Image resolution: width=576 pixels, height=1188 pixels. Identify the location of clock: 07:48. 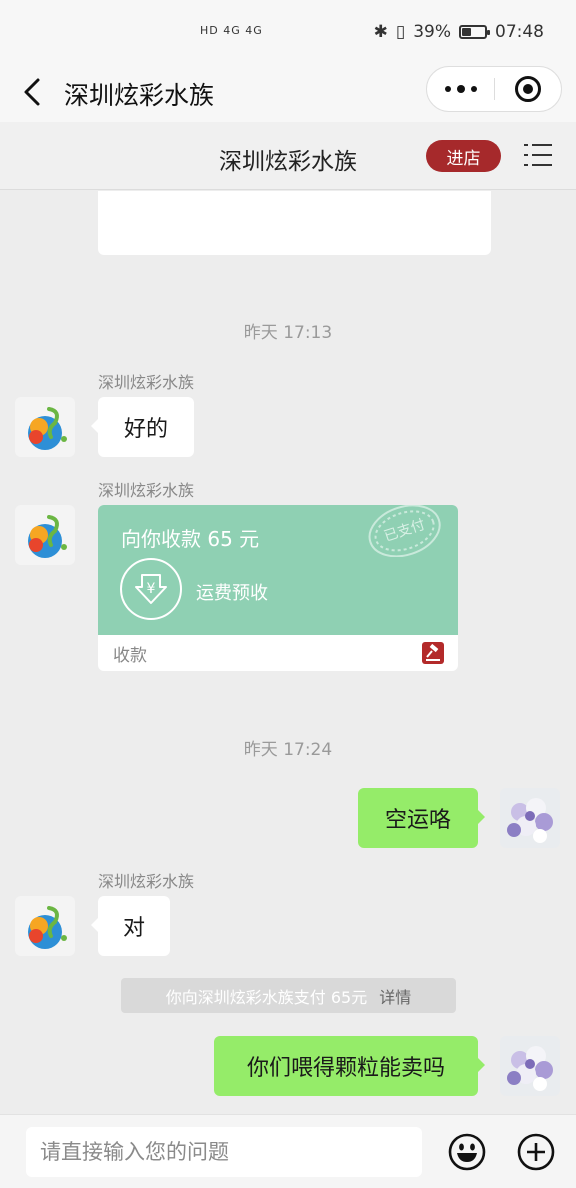
(519, 32).